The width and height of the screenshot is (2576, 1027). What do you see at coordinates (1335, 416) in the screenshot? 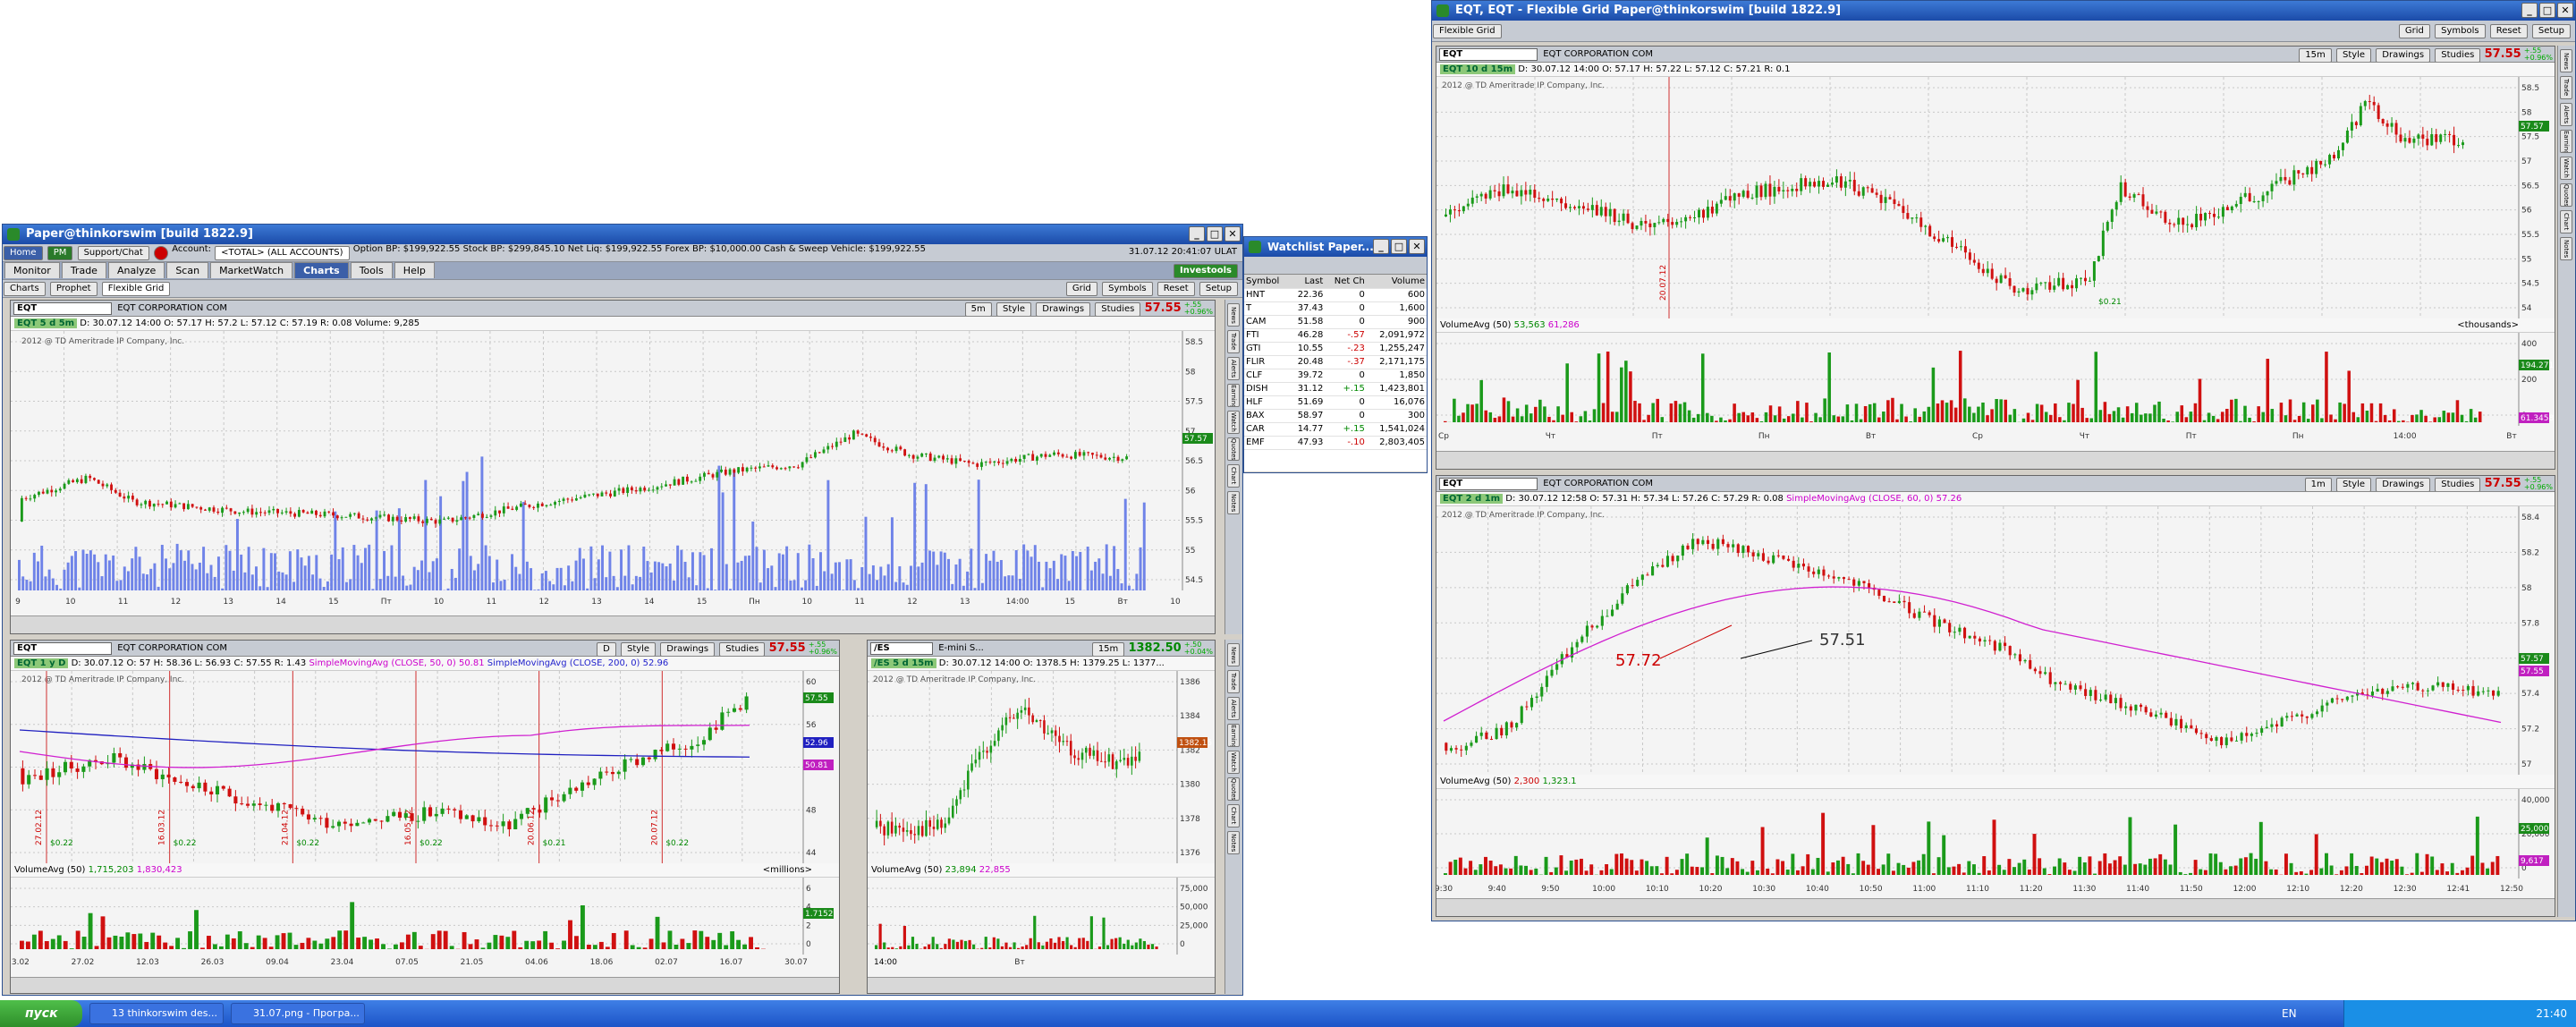
I see `watchlist-row: BAX 58.97 0 300` at bounding box center [1335, 416].